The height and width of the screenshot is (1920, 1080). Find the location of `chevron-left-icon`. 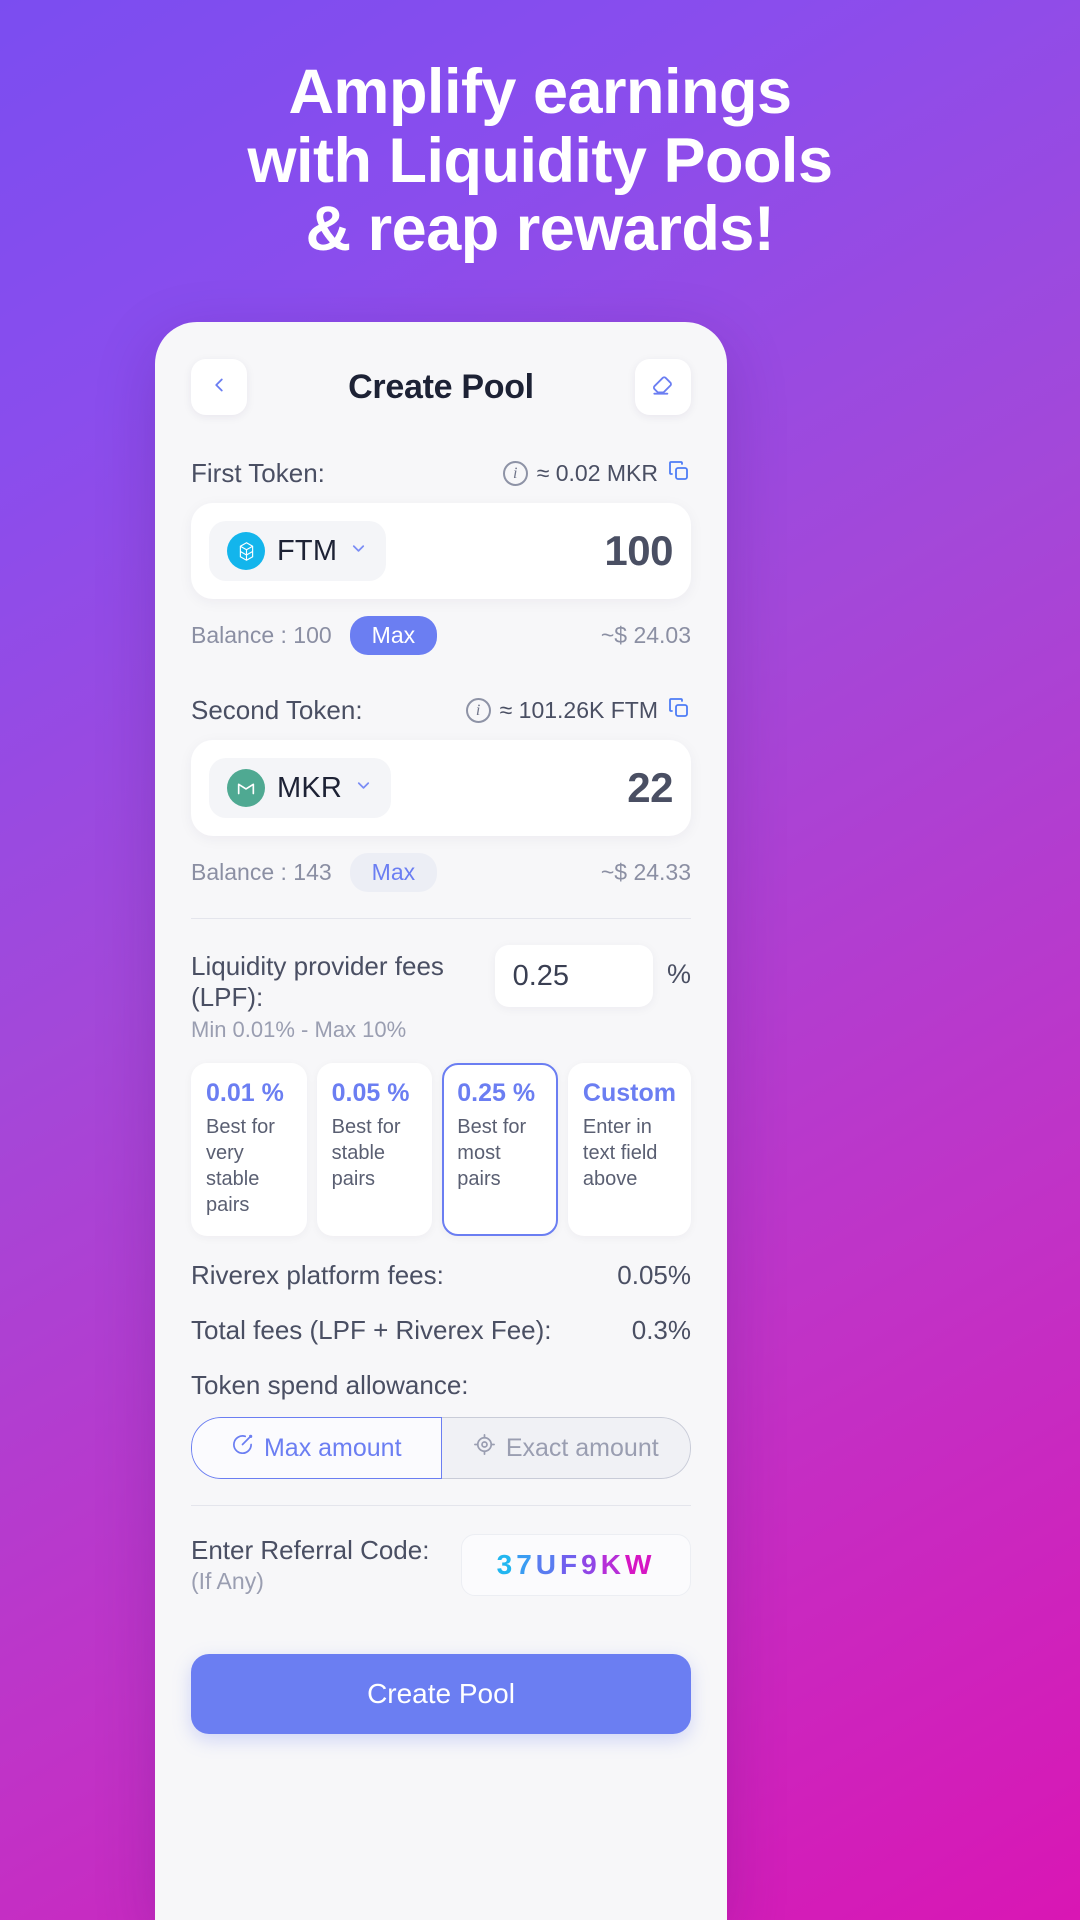

chevron-left-icon is located at coordinates (219, 387).